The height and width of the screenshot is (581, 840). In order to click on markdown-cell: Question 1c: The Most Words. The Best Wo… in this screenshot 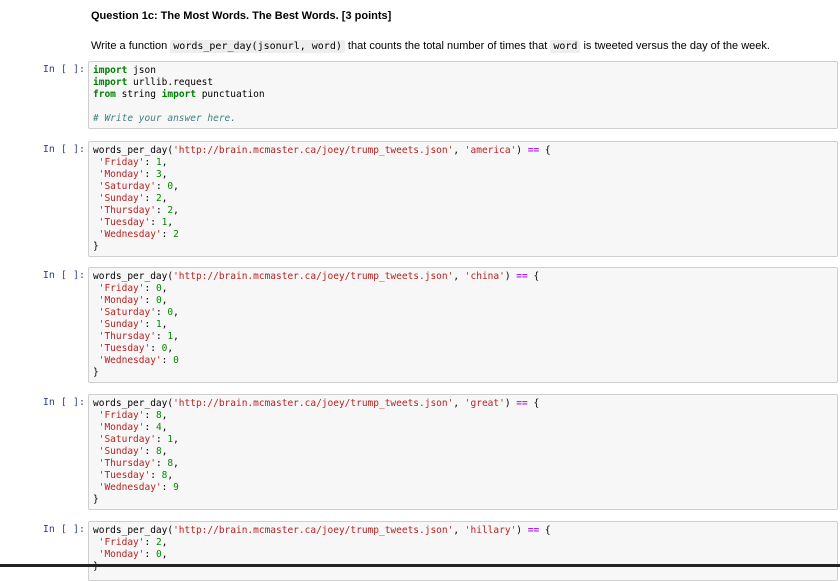, I will do `click(461, 31)`.